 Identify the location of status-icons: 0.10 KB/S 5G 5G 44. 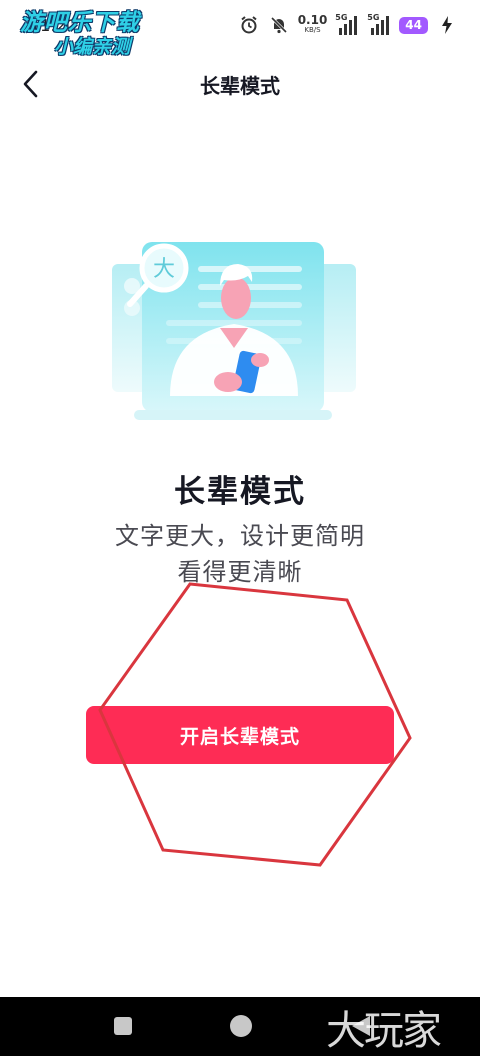
(348, 24).